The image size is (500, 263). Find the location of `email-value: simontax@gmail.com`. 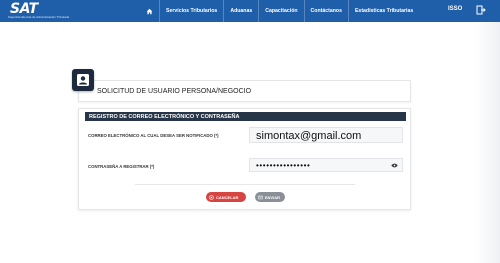

email-value: simontax@gmail.com is located at coordinates (309, 136).